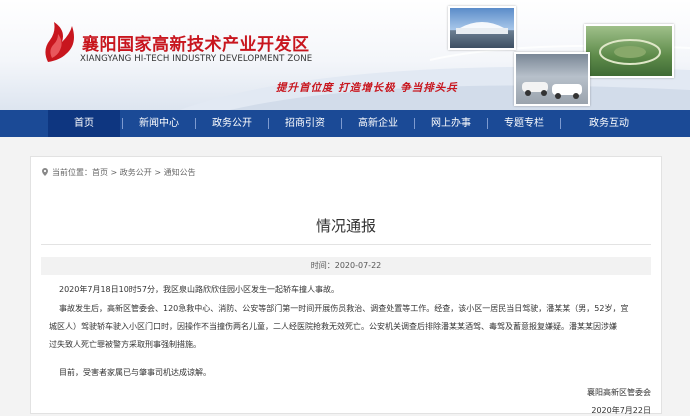 Image resolution: width=690 pixels, height=416 pixels. What do you see at coordinates (72, 172) in the screenshot?
I see `breadcrumb-prefix: 当前位置：` at bounding box center [72, 172].